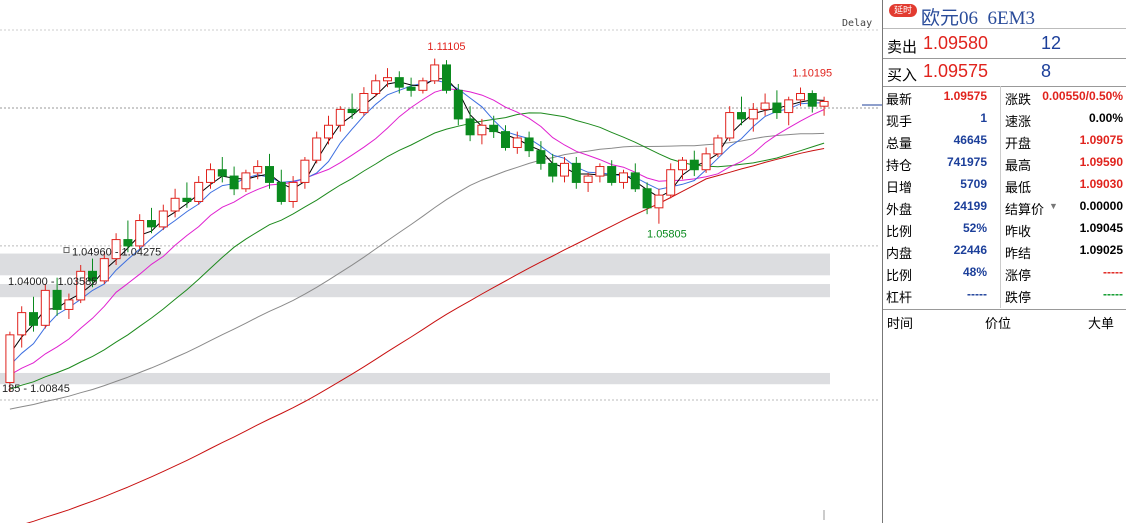  What do you see at coordinates (899, 165) in the screenshot?
I see `stat-label: 持仓` at bounding box center [899, 165].